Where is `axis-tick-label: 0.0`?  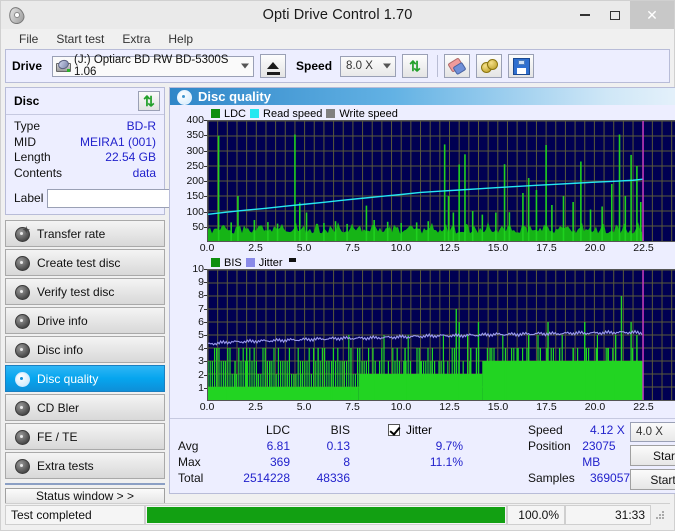 axis-tick-label: 0.0 is located at coordinates (207, 407).